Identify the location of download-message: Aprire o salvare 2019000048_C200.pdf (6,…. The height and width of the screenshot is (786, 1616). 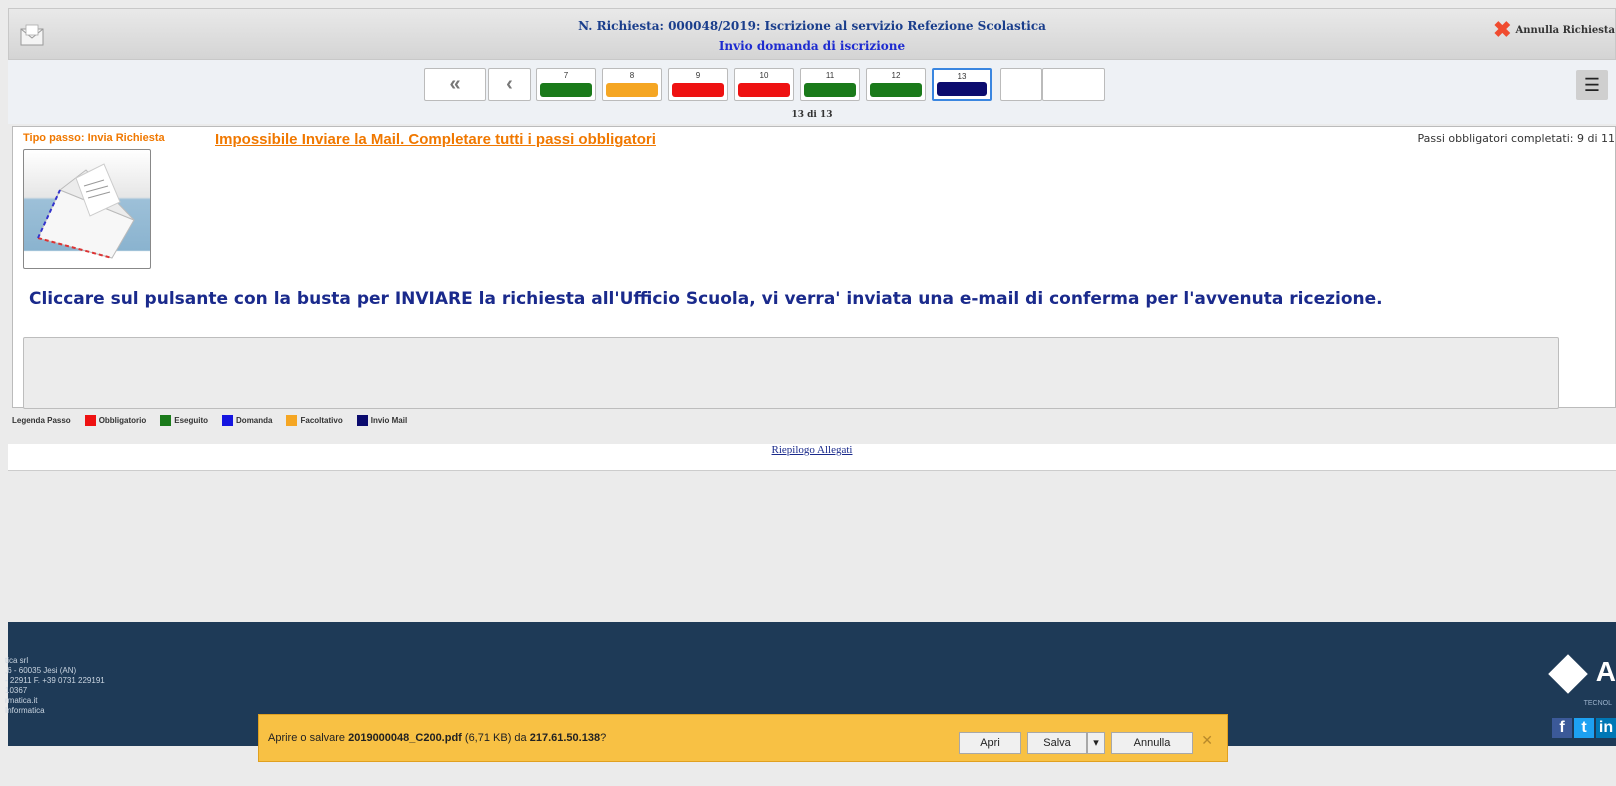
(437, 738).